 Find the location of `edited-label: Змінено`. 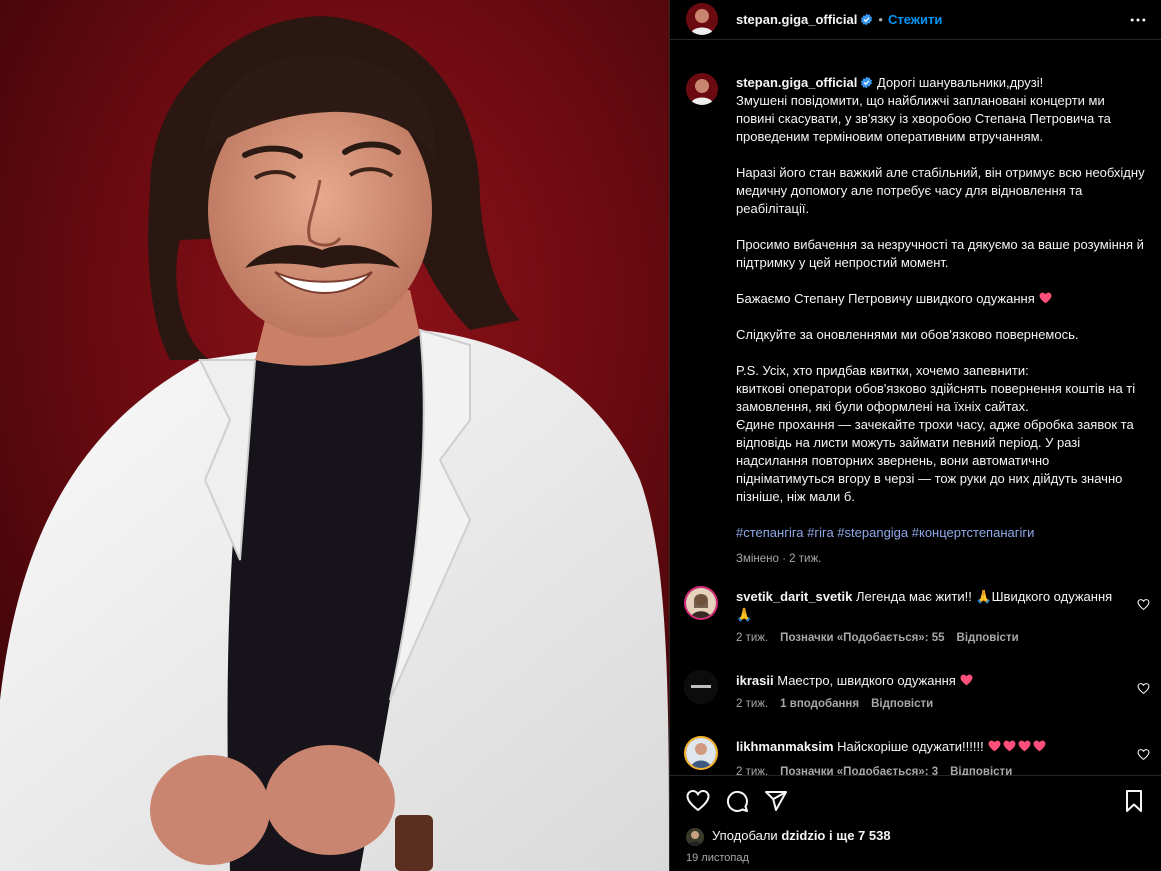

edited-label: Змінено is located at coordinates (757, 559).